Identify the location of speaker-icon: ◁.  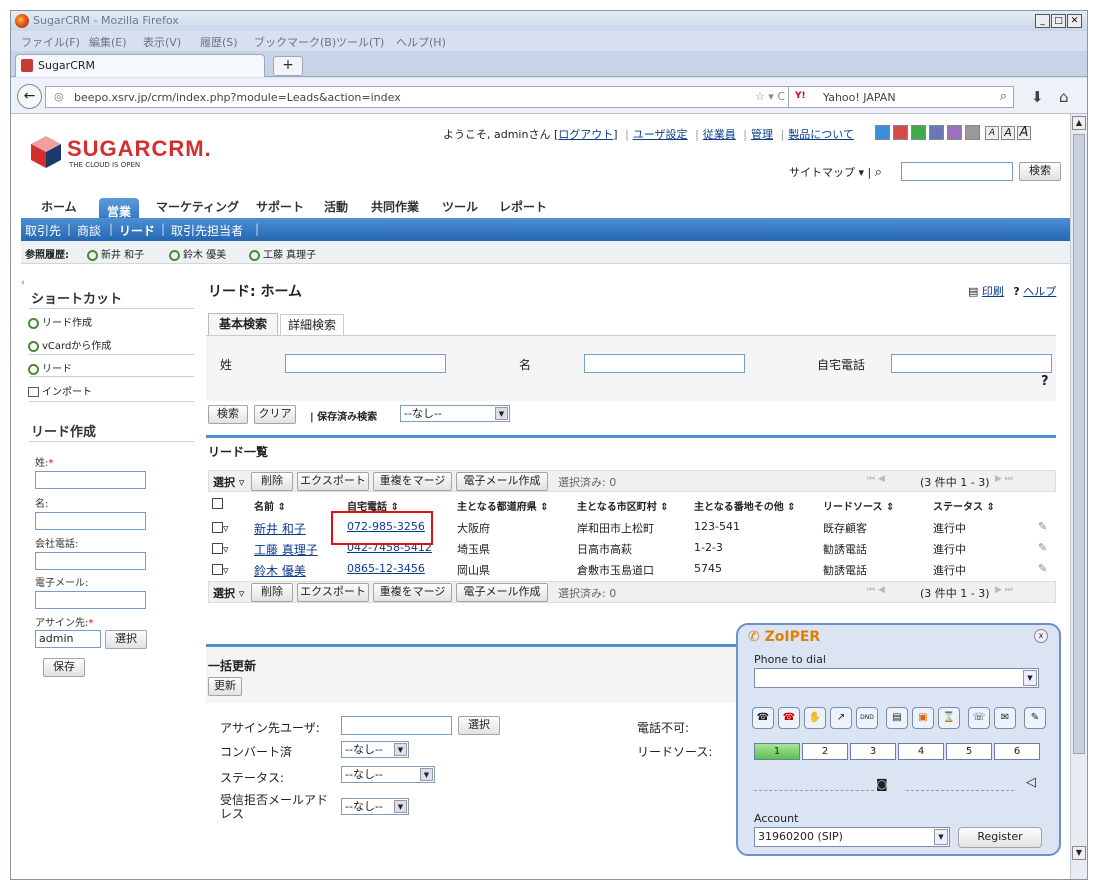
(1031, 782).